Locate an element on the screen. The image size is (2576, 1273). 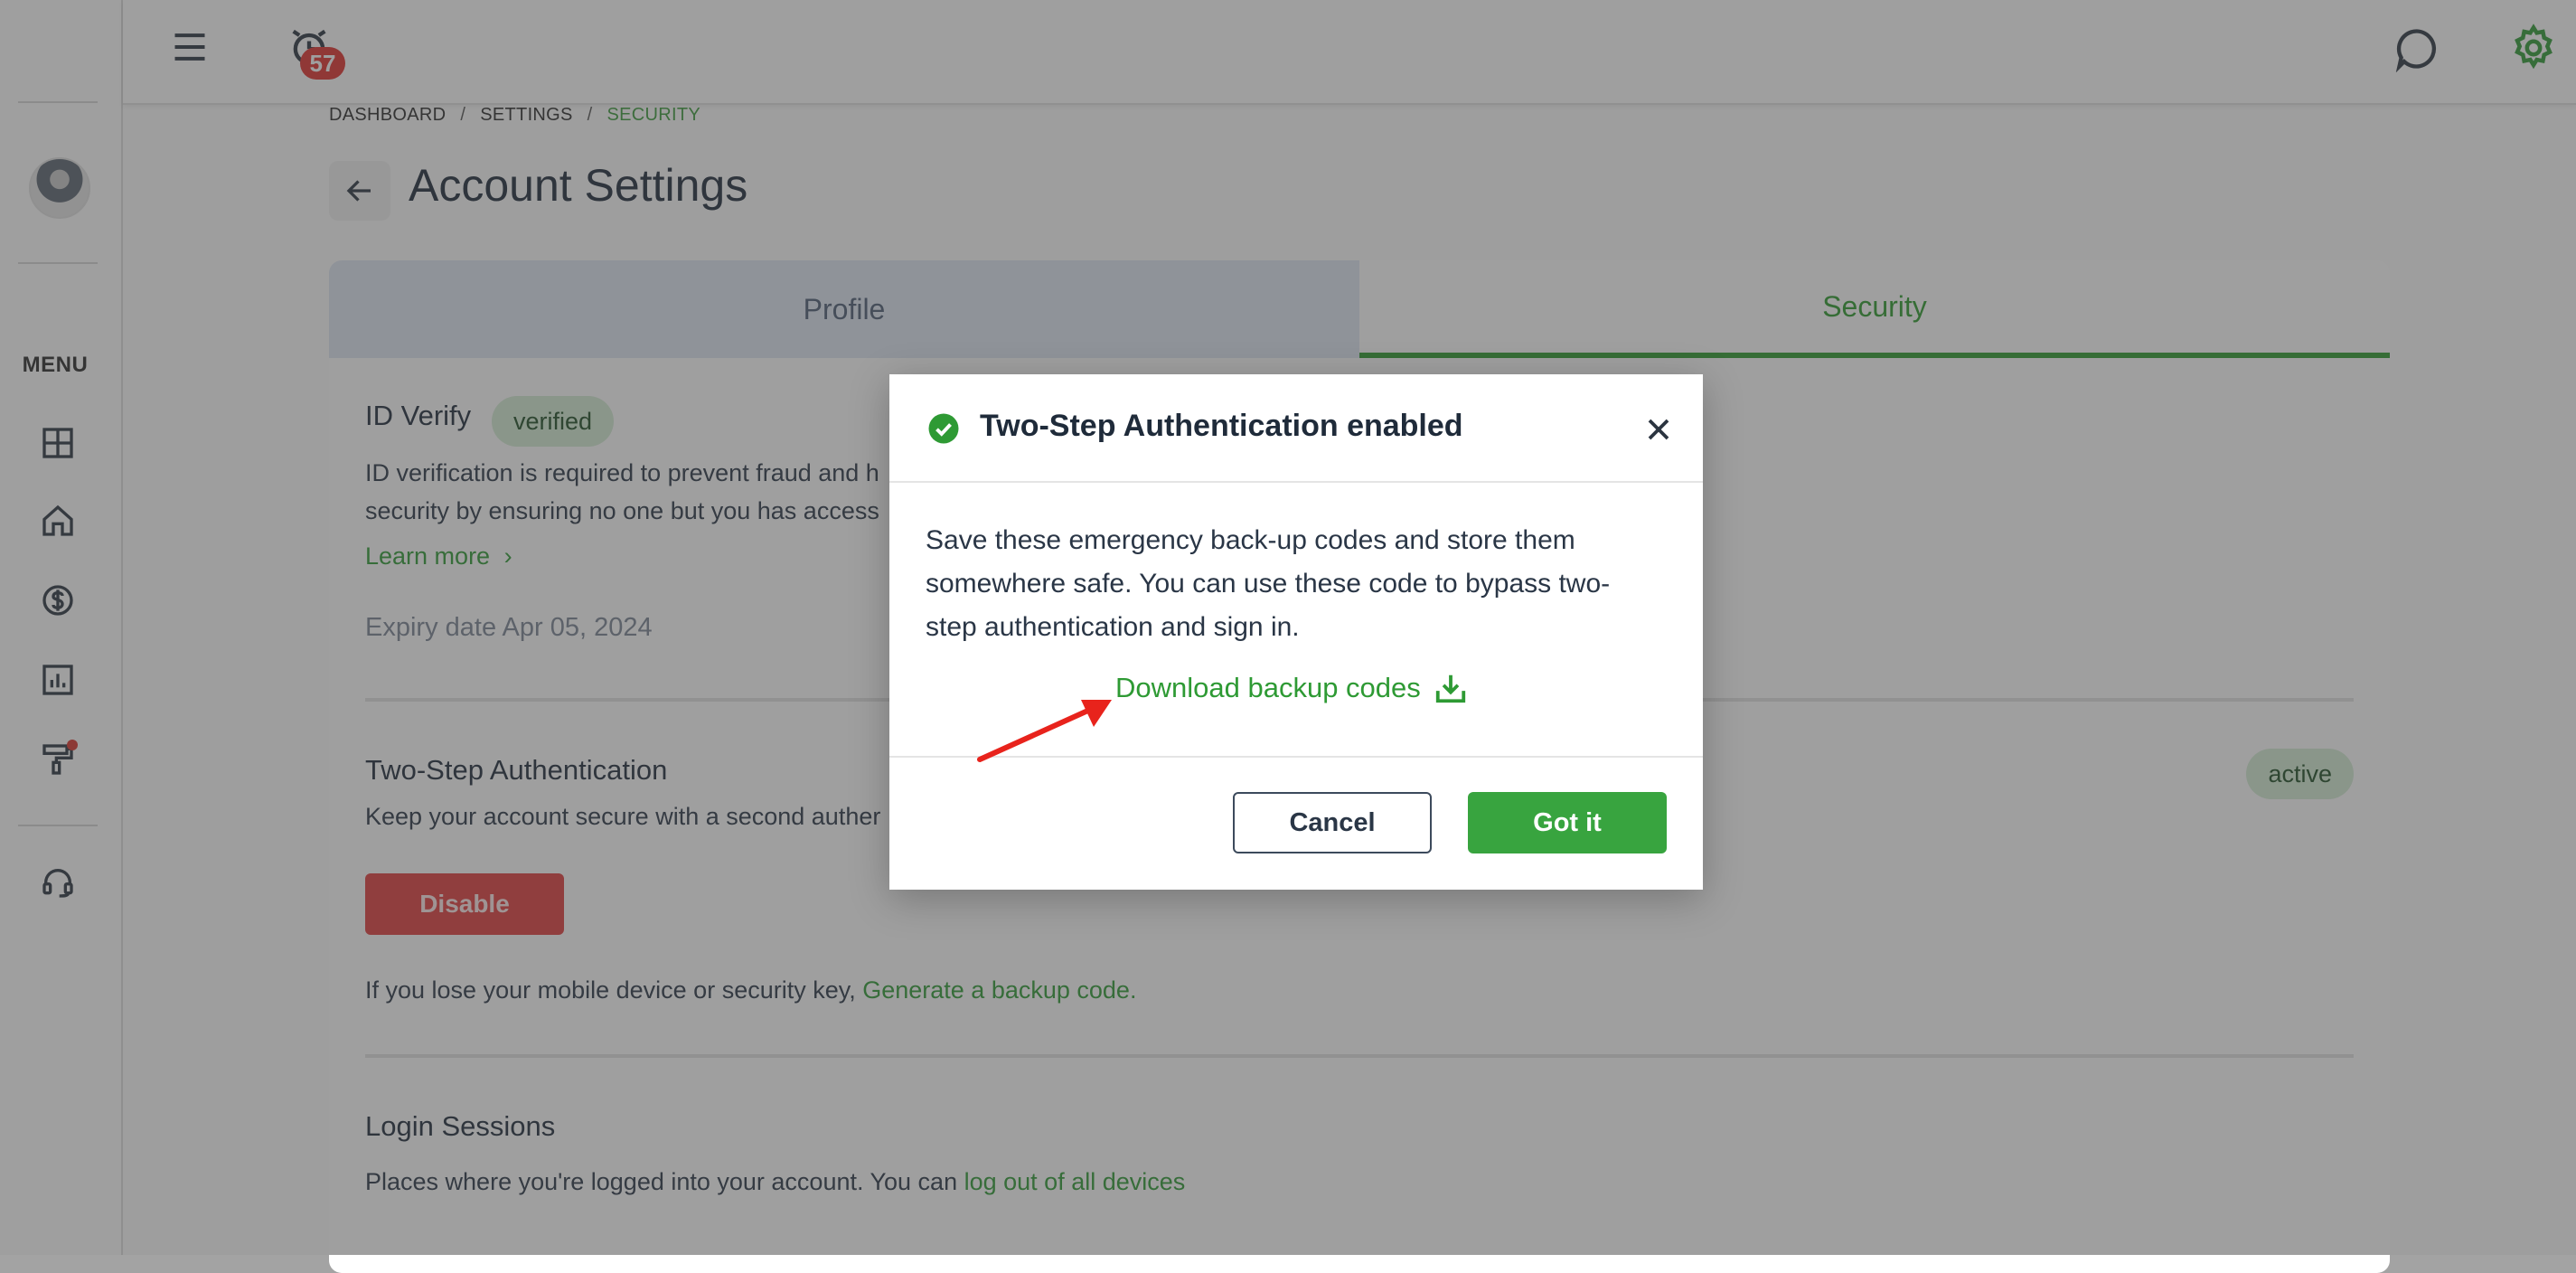
close-button is located at coordinates (1659, 429).